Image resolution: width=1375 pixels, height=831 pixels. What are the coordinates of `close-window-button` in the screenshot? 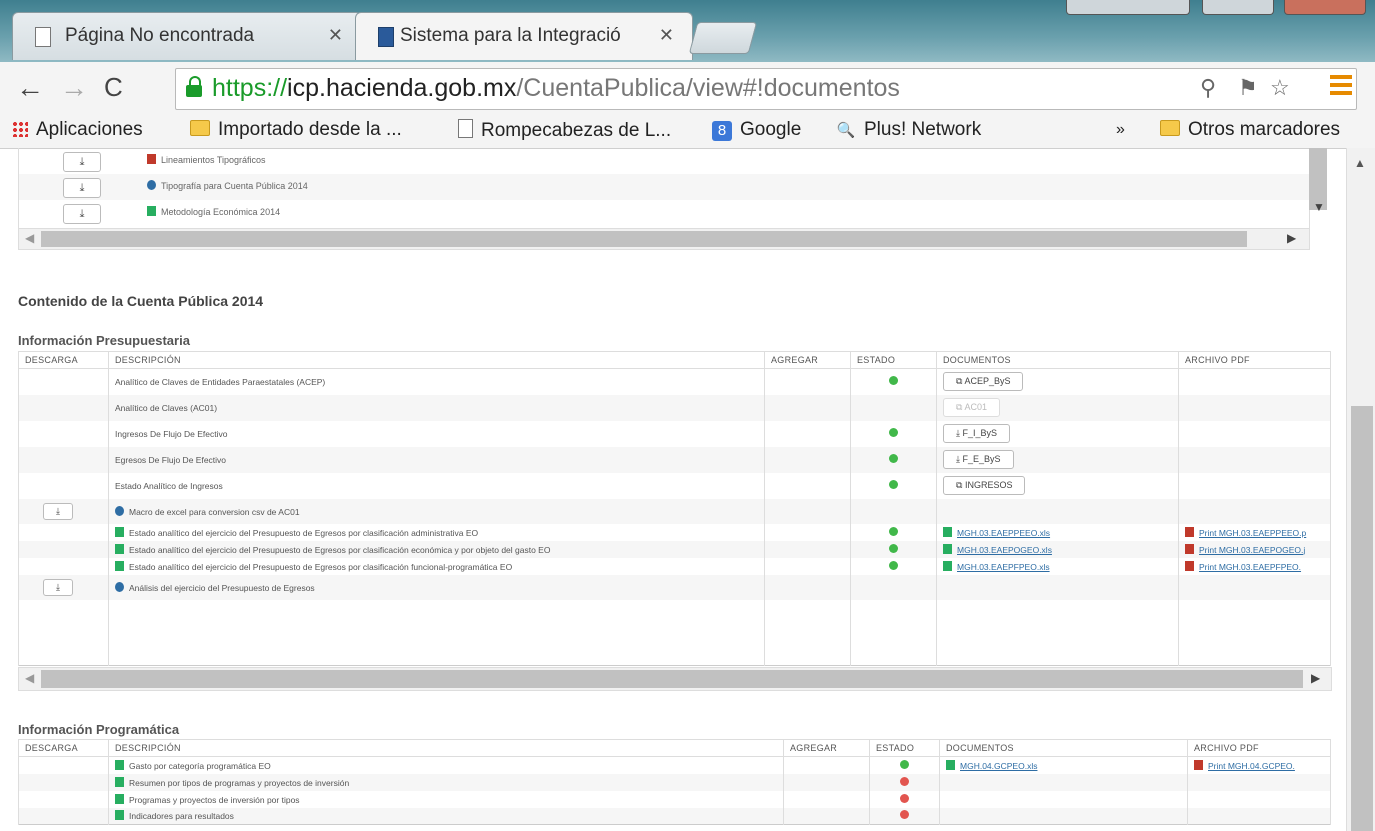 It's located at (1325, 7).